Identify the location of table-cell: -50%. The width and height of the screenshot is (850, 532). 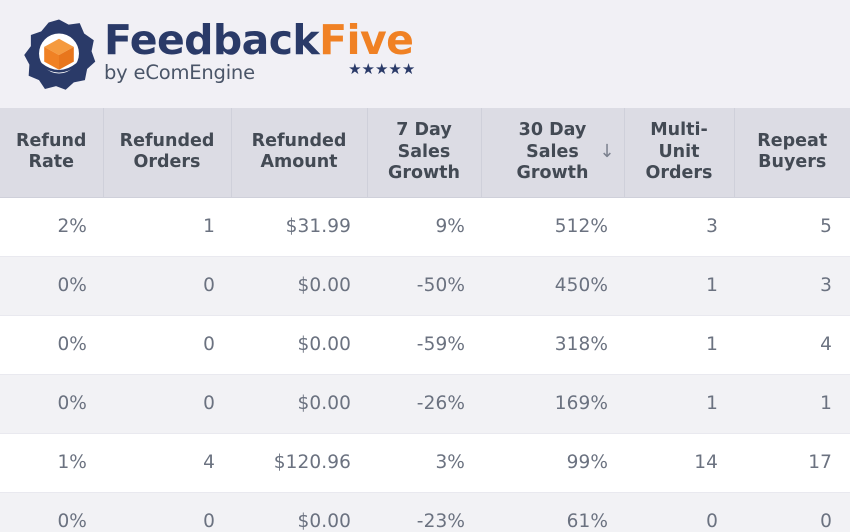
(424, 286).